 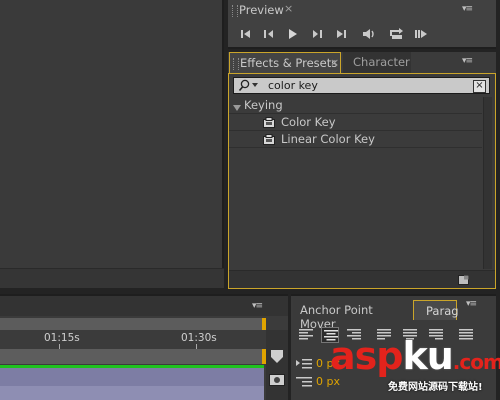 What do you see at coordinates (112, 278) in the screenshot?
I see `composition-viewer-footer` at bounding box center [112, 278].